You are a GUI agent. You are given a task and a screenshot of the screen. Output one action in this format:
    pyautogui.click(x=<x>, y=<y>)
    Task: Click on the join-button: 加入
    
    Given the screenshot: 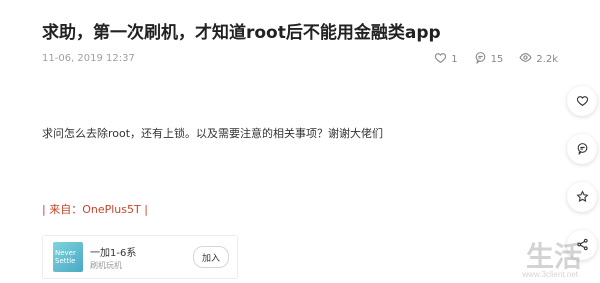 What is the action you would take?
    pyautogui.click(x=211, y=257)
    